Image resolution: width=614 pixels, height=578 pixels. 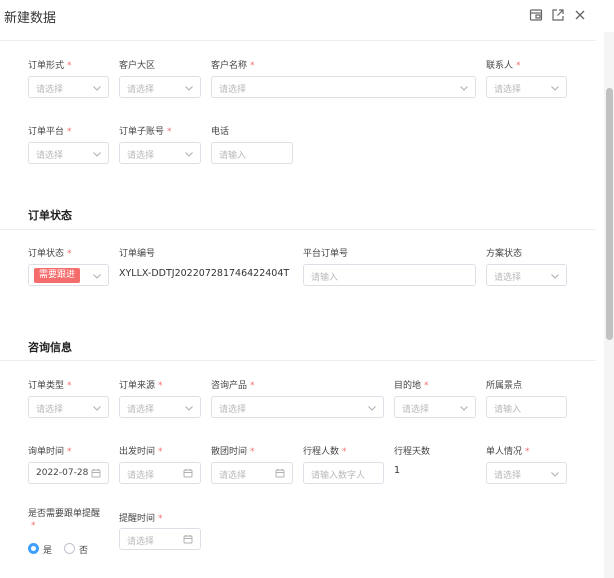 What do you see at coordinates (43, 549) in the screenshot?
I see `radio-remind-yes: 是` at bounding box center [43, 549].